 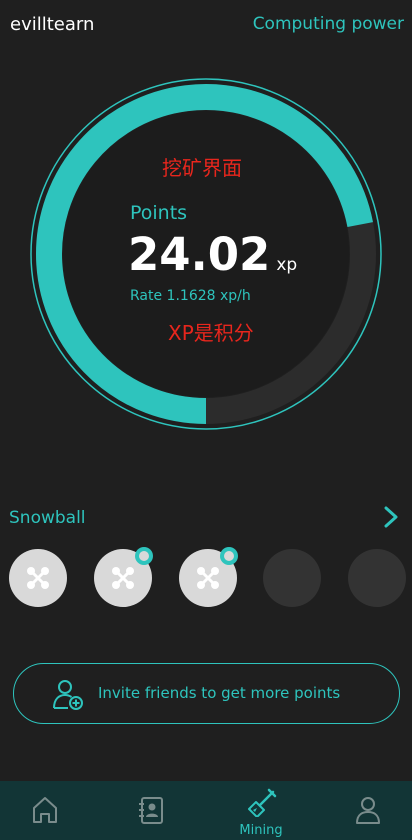 I want to click on user-icon, so click(x=368, y=810).